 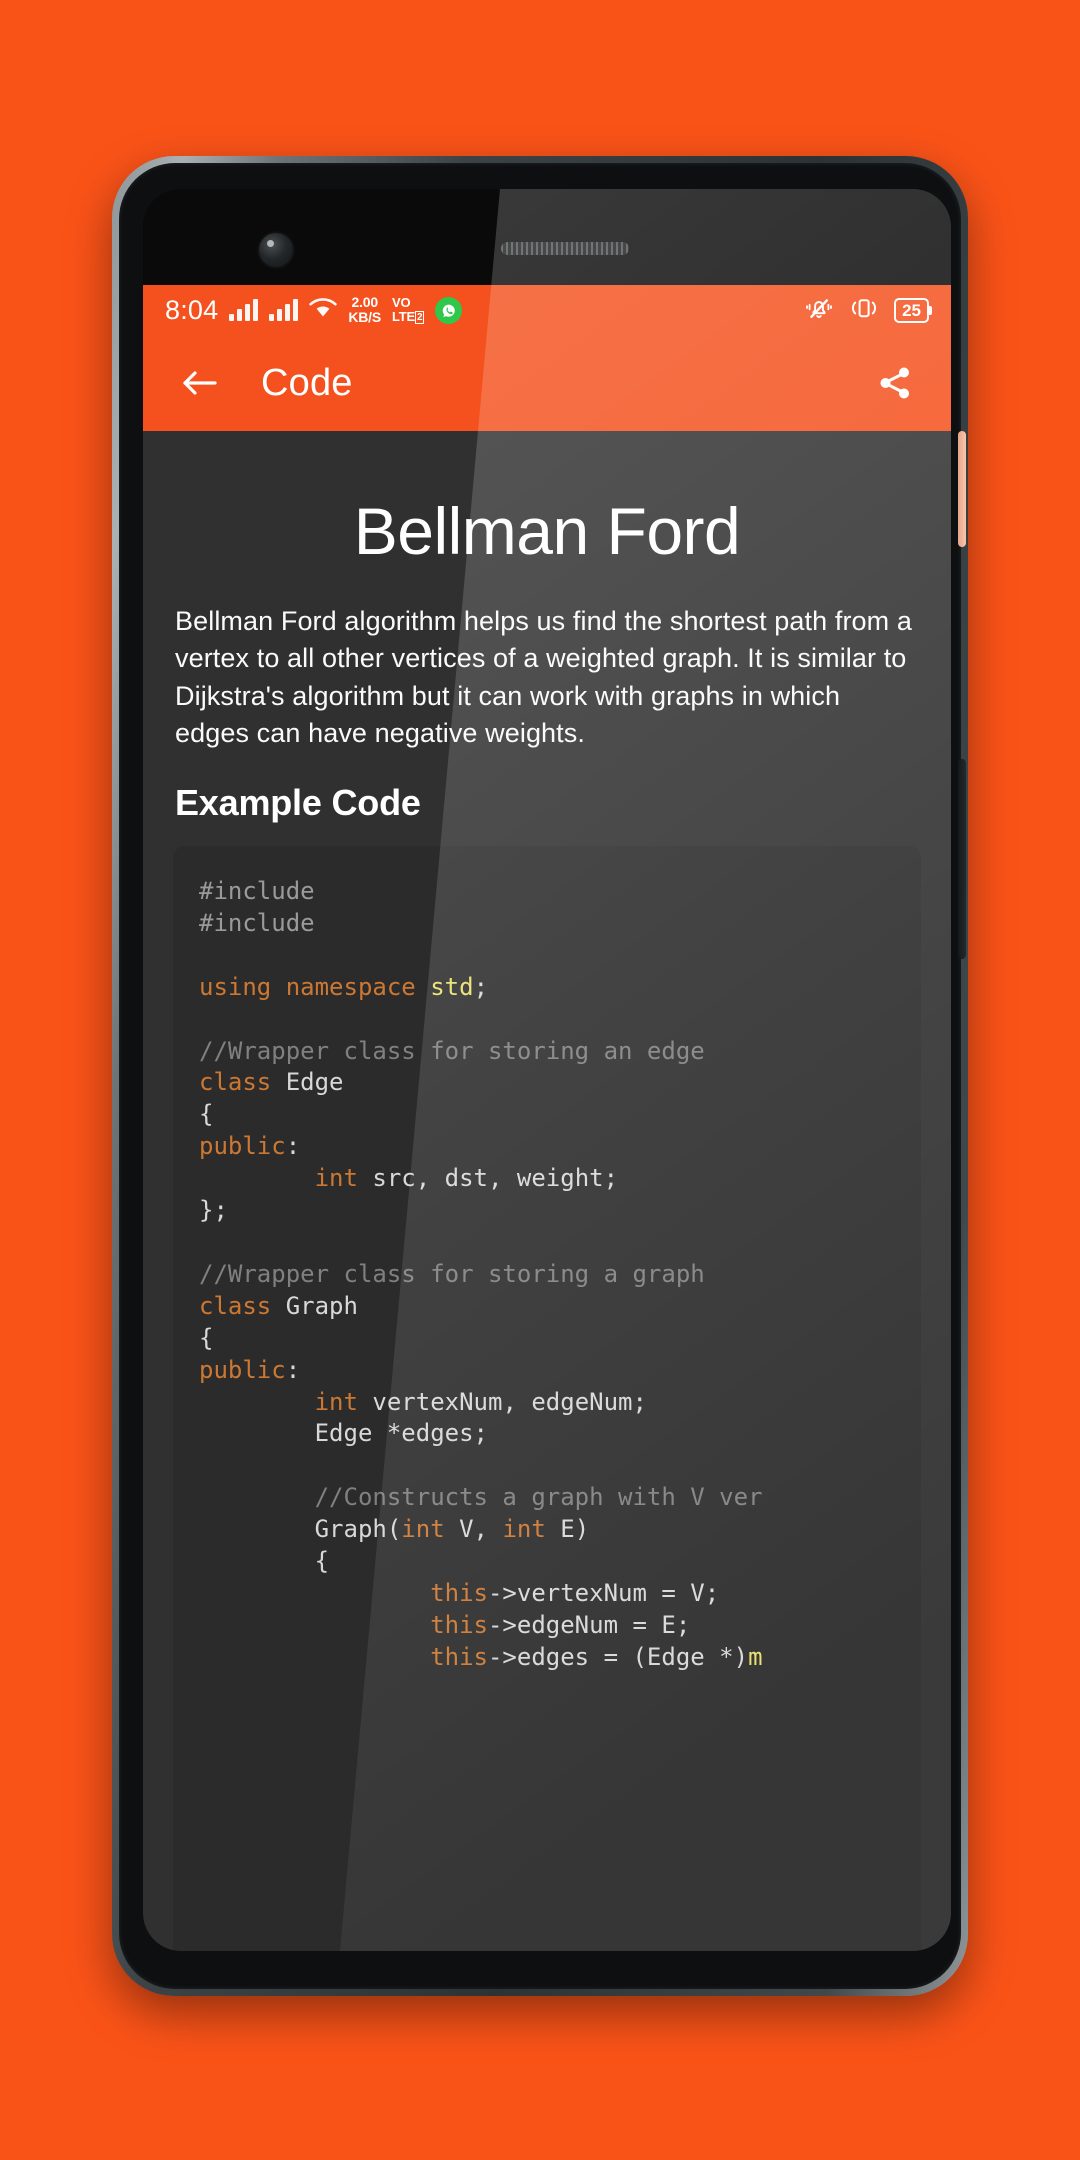 I want to click on battery-icon: 25, so click(x=913, y=310).